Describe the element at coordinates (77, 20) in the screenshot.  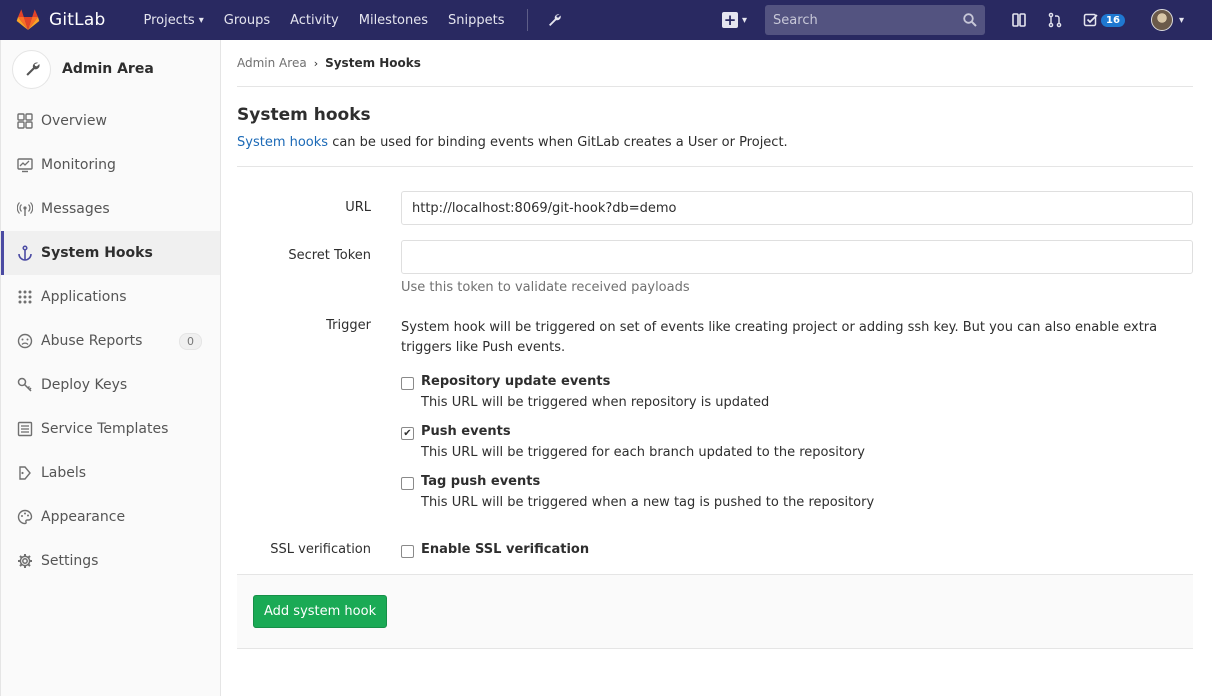
I see `brand-name: GitLab` at that location.